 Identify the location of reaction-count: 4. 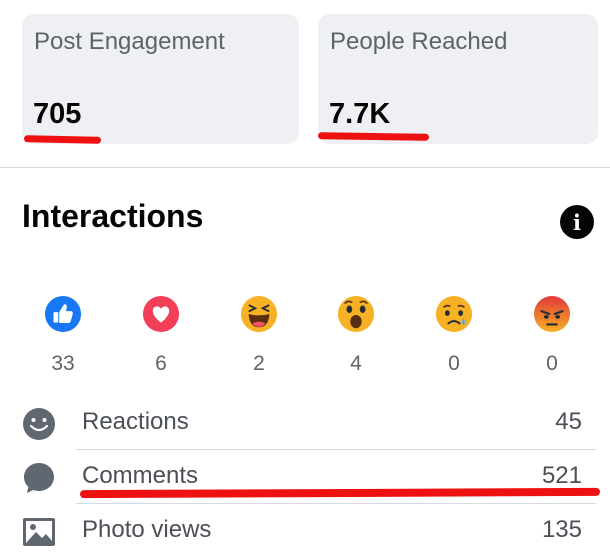
(356, 363).